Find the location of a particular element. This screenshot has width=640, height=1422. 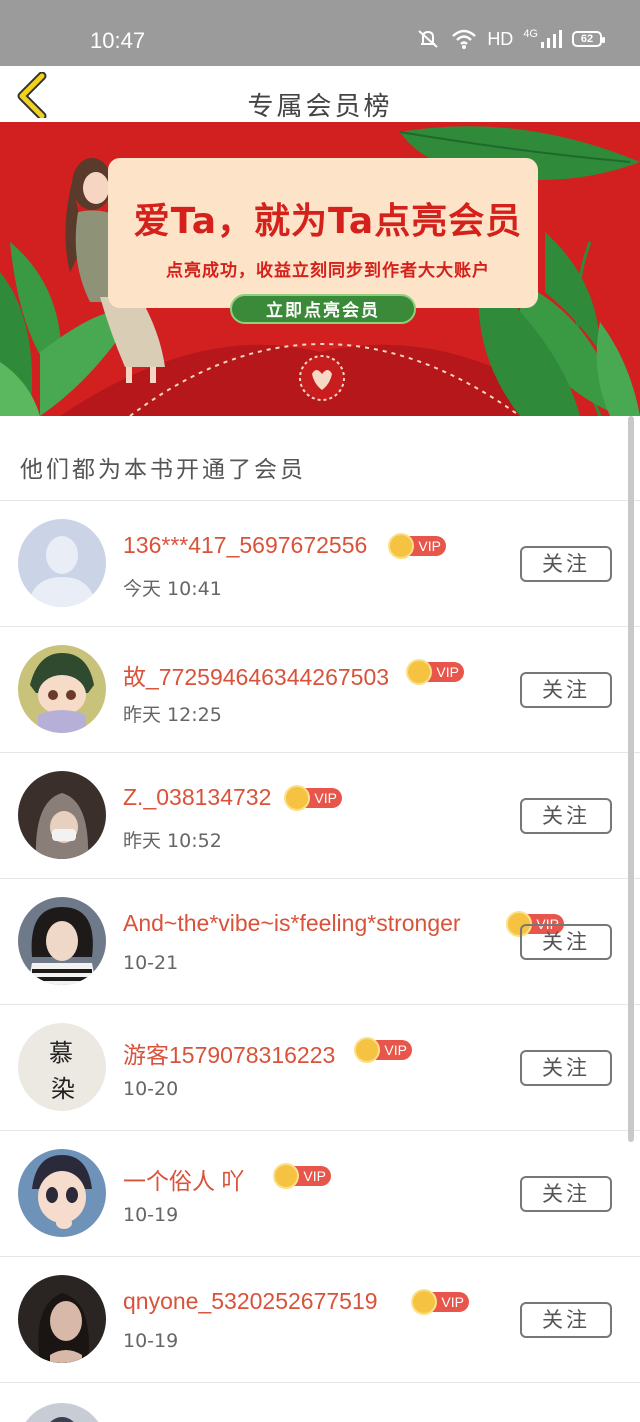

member-time: 昨天 10:52 is located at coordinates (172, 841).